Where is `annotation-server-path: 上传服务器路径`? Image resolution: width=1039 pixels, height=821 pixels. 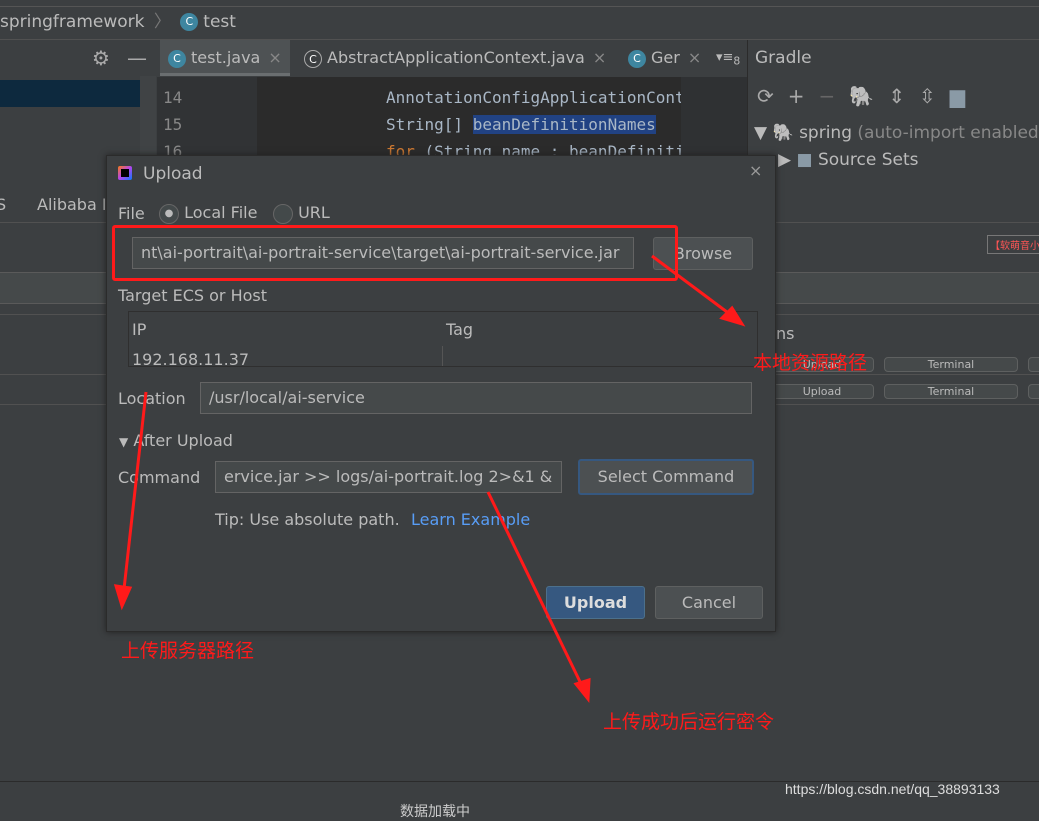
annotation-server-path: 上传服务器路径 is located at coordinates (188, 651).